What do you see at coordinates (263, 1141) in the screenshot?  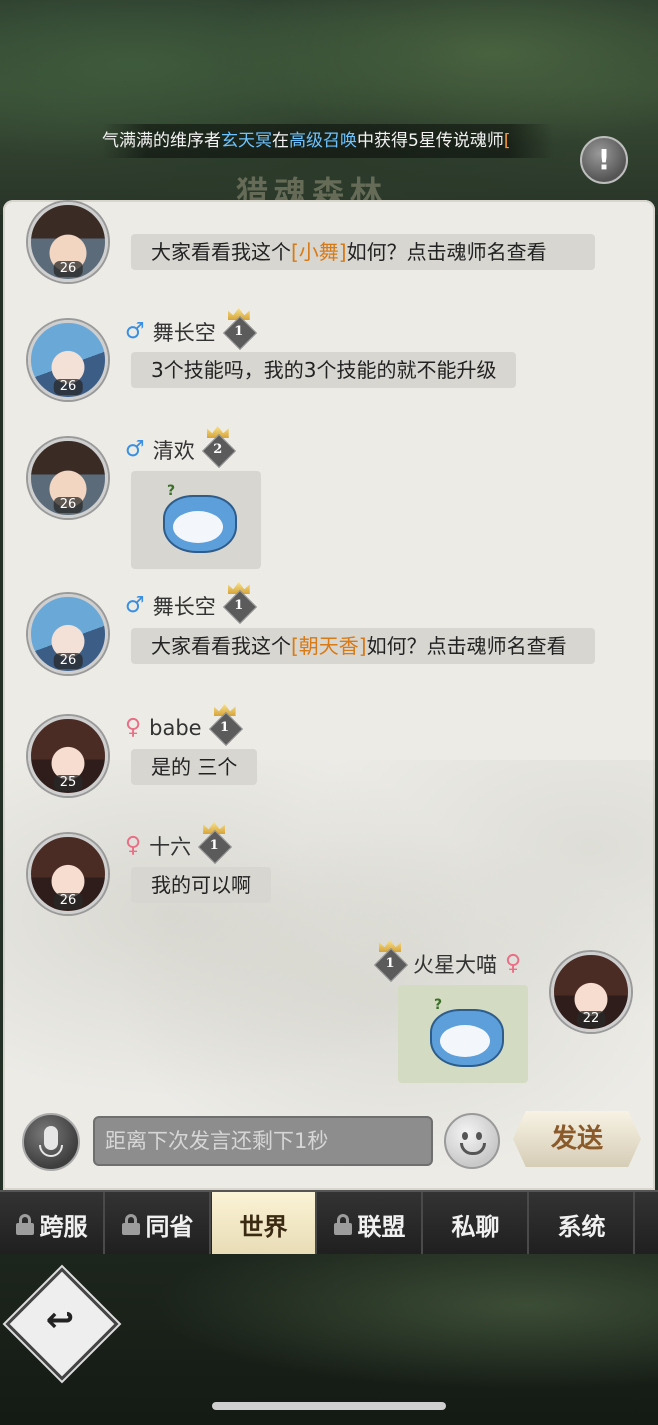 I see `chat-input` at bounding box center [263, 1141].